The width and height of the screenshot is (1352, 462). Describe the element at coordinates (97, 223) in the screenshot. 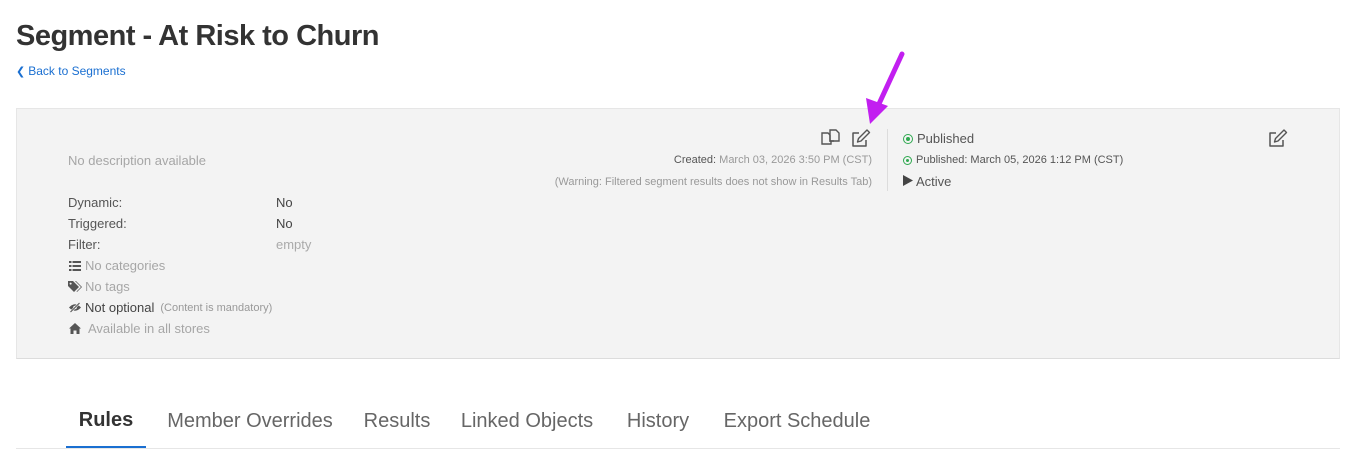

I see `property-label: Triggered:` at that location.